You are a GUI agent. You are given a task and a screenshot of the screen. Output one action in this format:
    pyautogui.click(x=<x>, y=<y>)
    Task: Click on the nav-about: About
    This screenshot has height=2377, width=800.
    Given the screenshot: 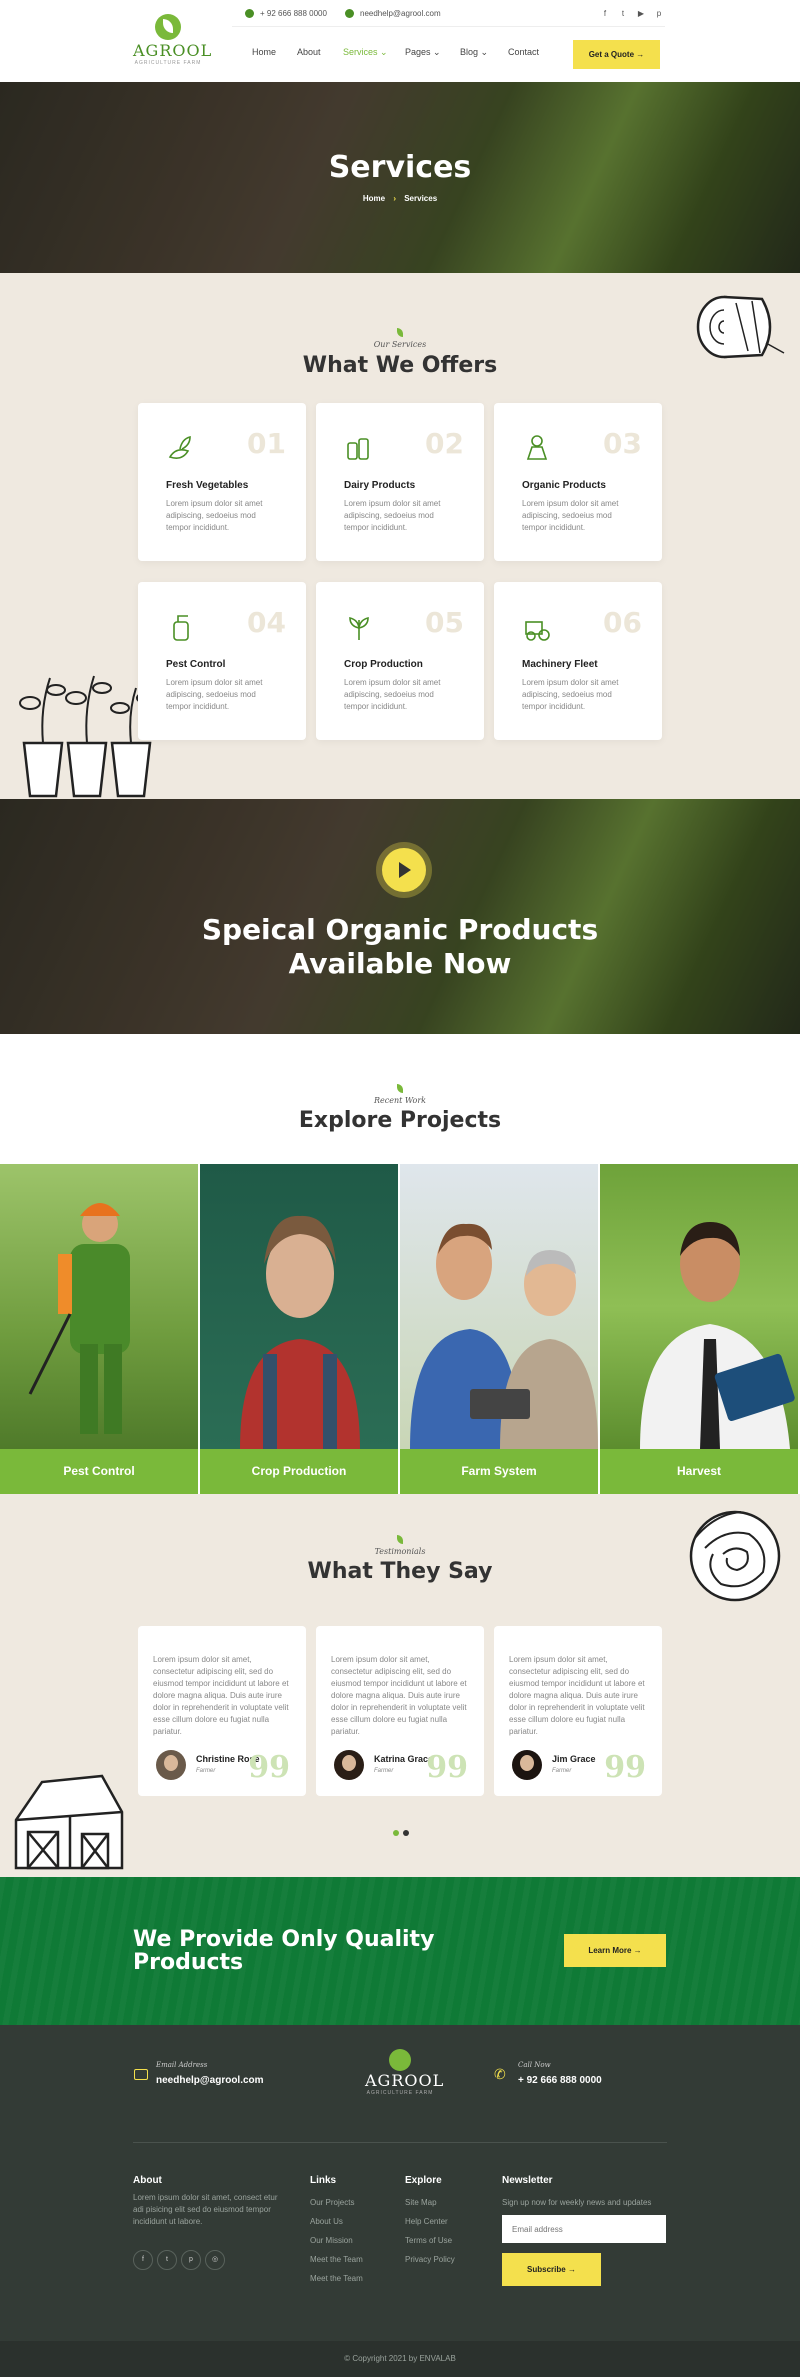 What is the action you would take?
    pyautogui.click(x=309, y=52)
    